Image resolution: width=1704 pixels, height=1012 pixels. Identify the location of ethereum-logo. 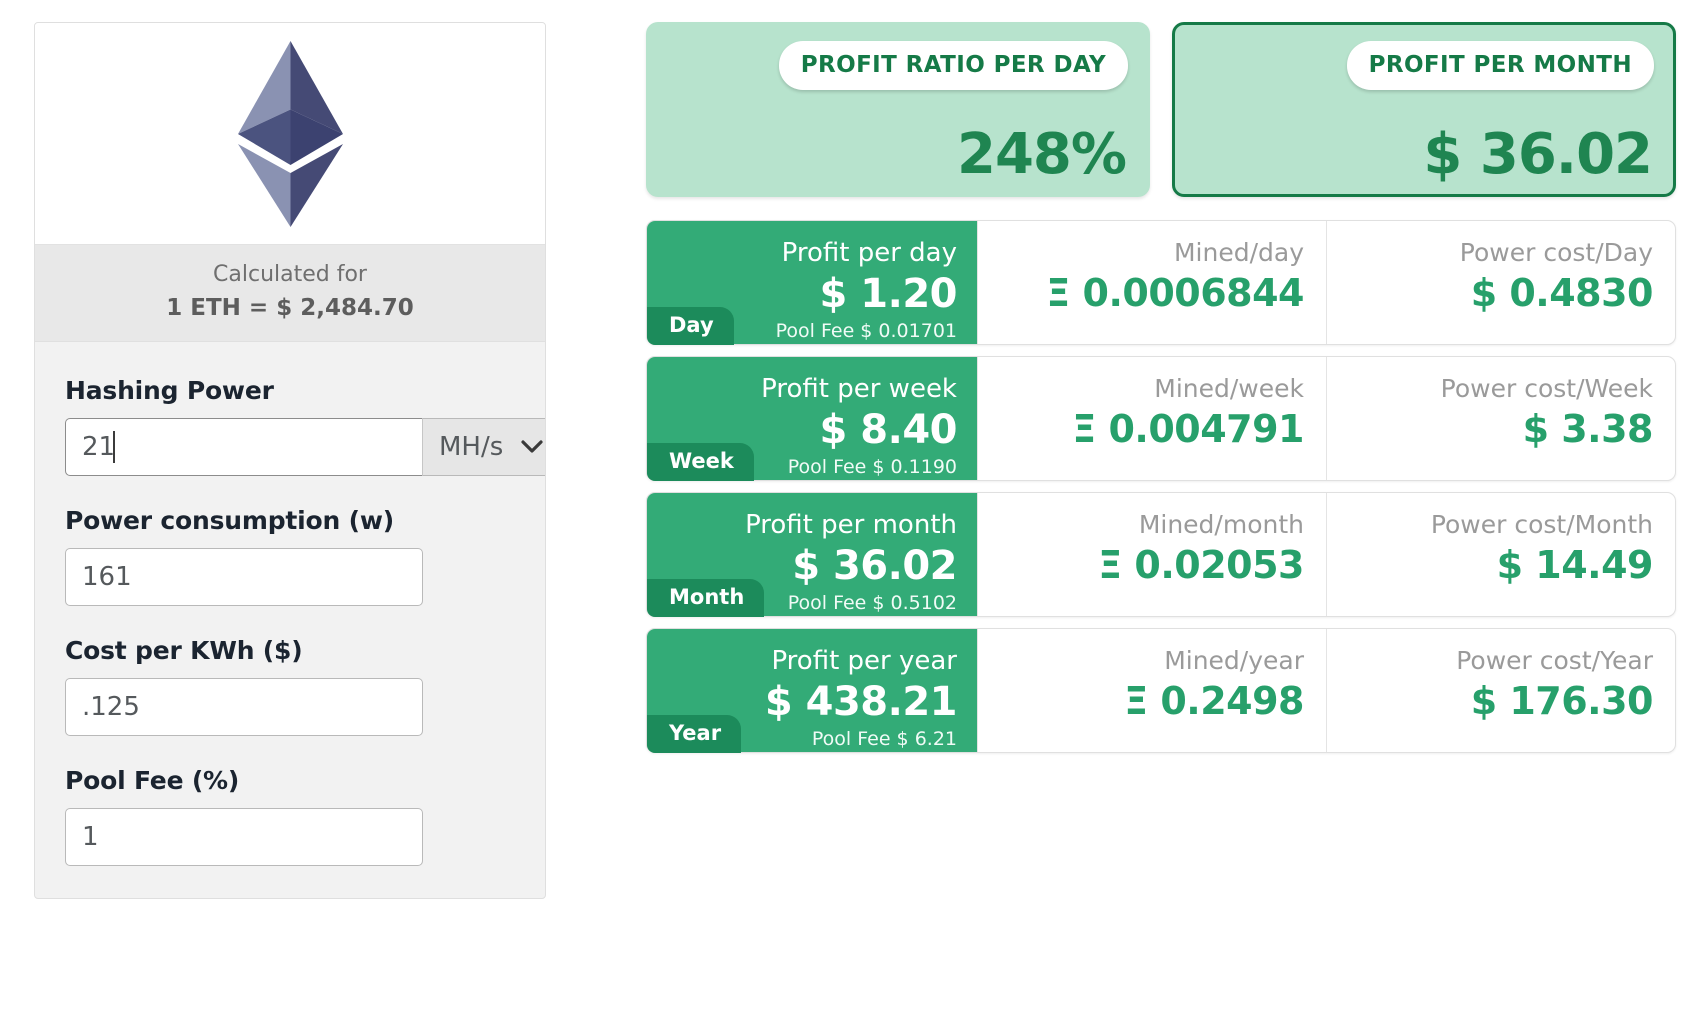
(290, 133).